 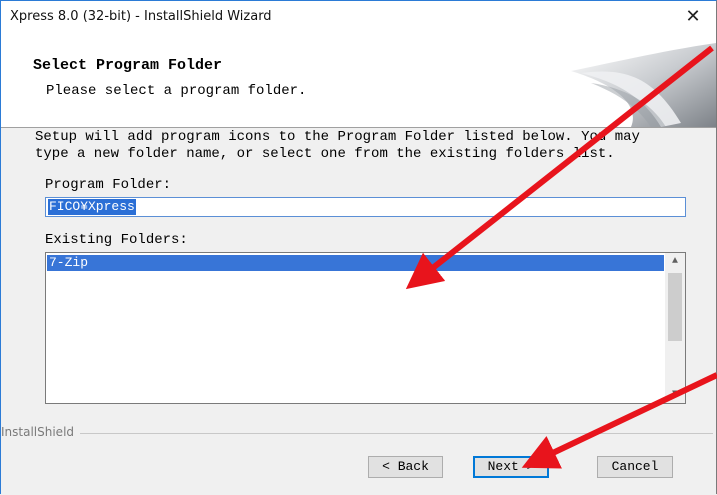 I want to click on close-icon: ✕, so click(x=693, y=16).